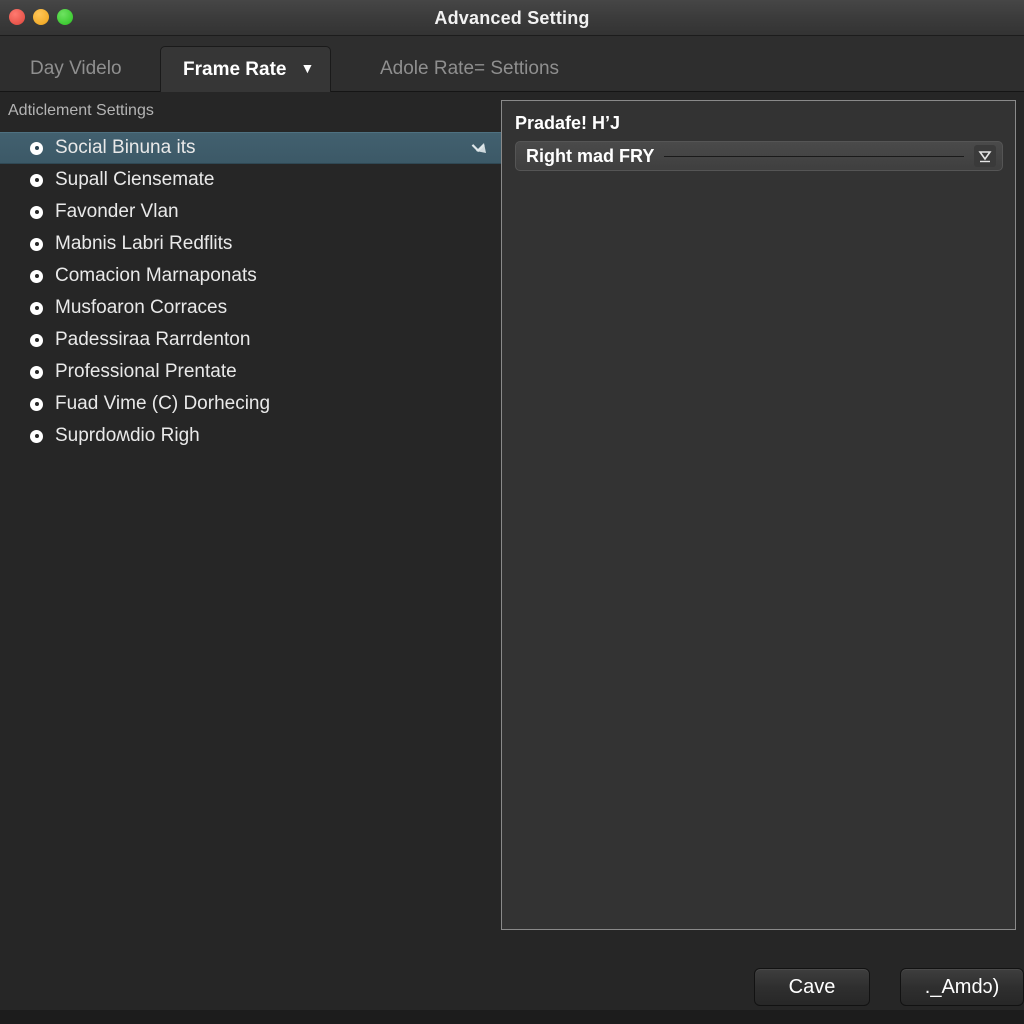  I want to click on list-item-label: Musfoaron Corraces, so click(141, 307).